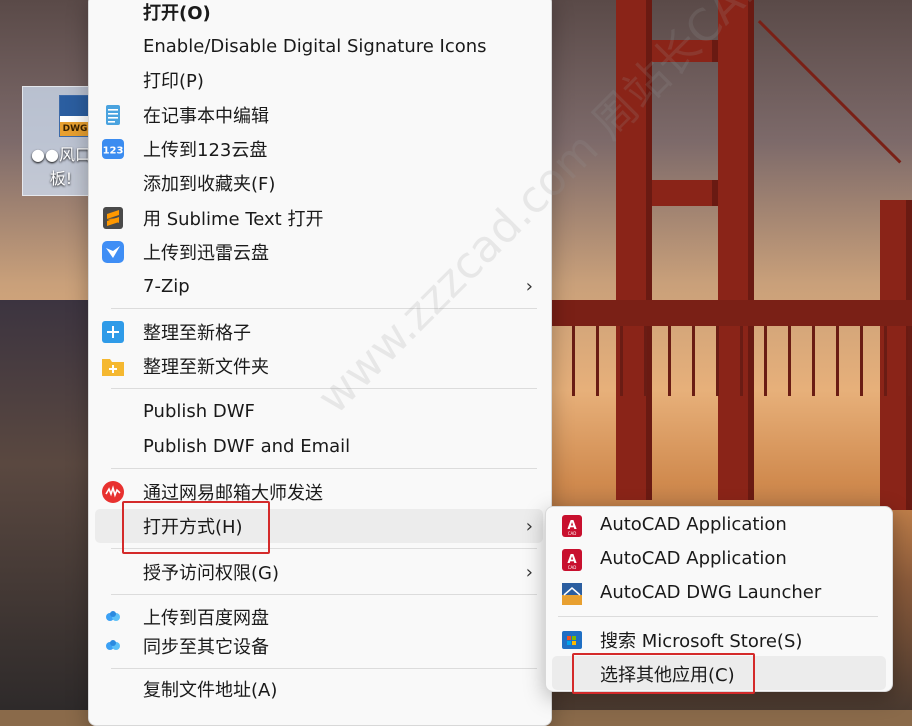  What do you see at coordinates (572, 639) in the screenshot?
I see `microsoft-store-icon` at bounding box center [572, 639].